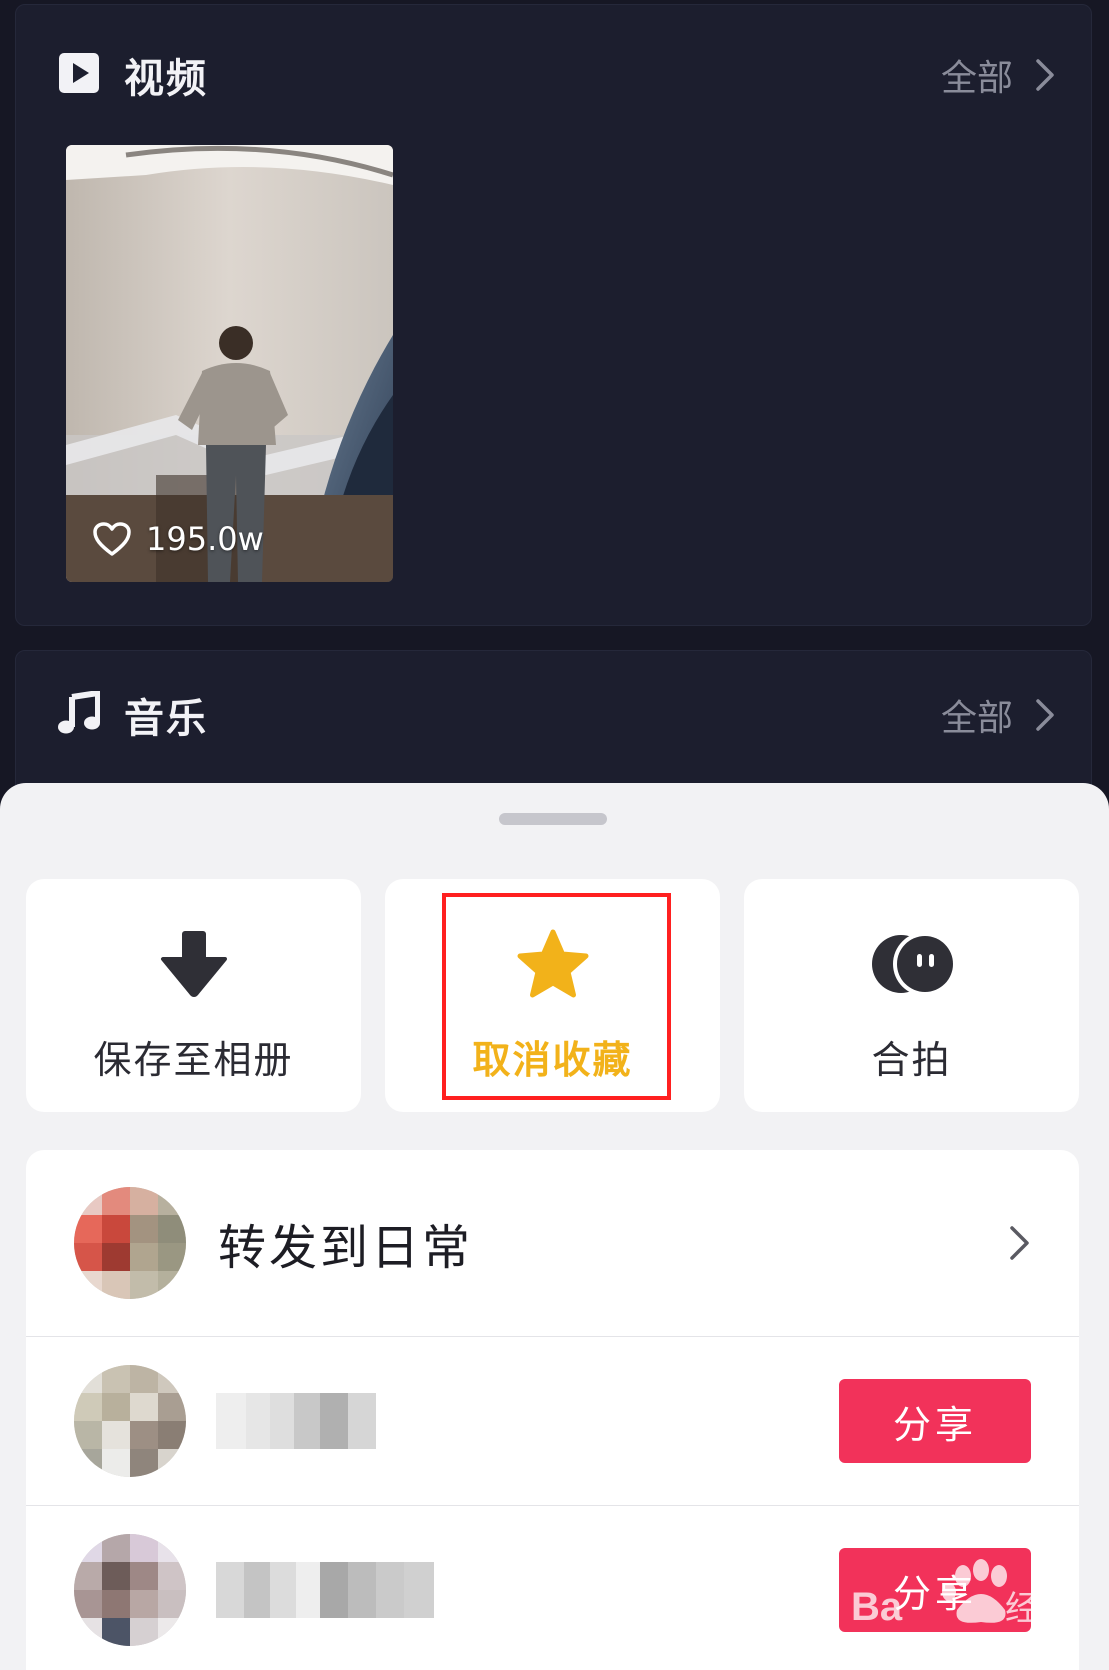 The width and height of the screenshot is (1109, 1670). What do you see at coordinates (166, 79) in the screenshot?
I see `video-section-title: 视频` at bounding box center [166, 79].